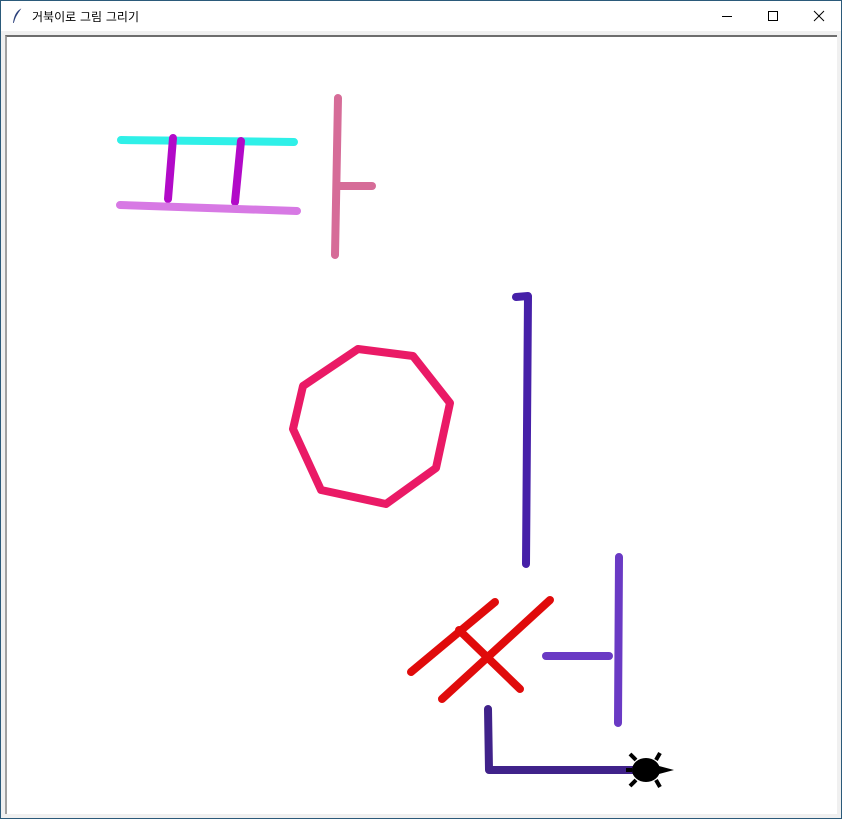 The image size is (842, 819). I want to click on maximize-button, so click(773, 16).